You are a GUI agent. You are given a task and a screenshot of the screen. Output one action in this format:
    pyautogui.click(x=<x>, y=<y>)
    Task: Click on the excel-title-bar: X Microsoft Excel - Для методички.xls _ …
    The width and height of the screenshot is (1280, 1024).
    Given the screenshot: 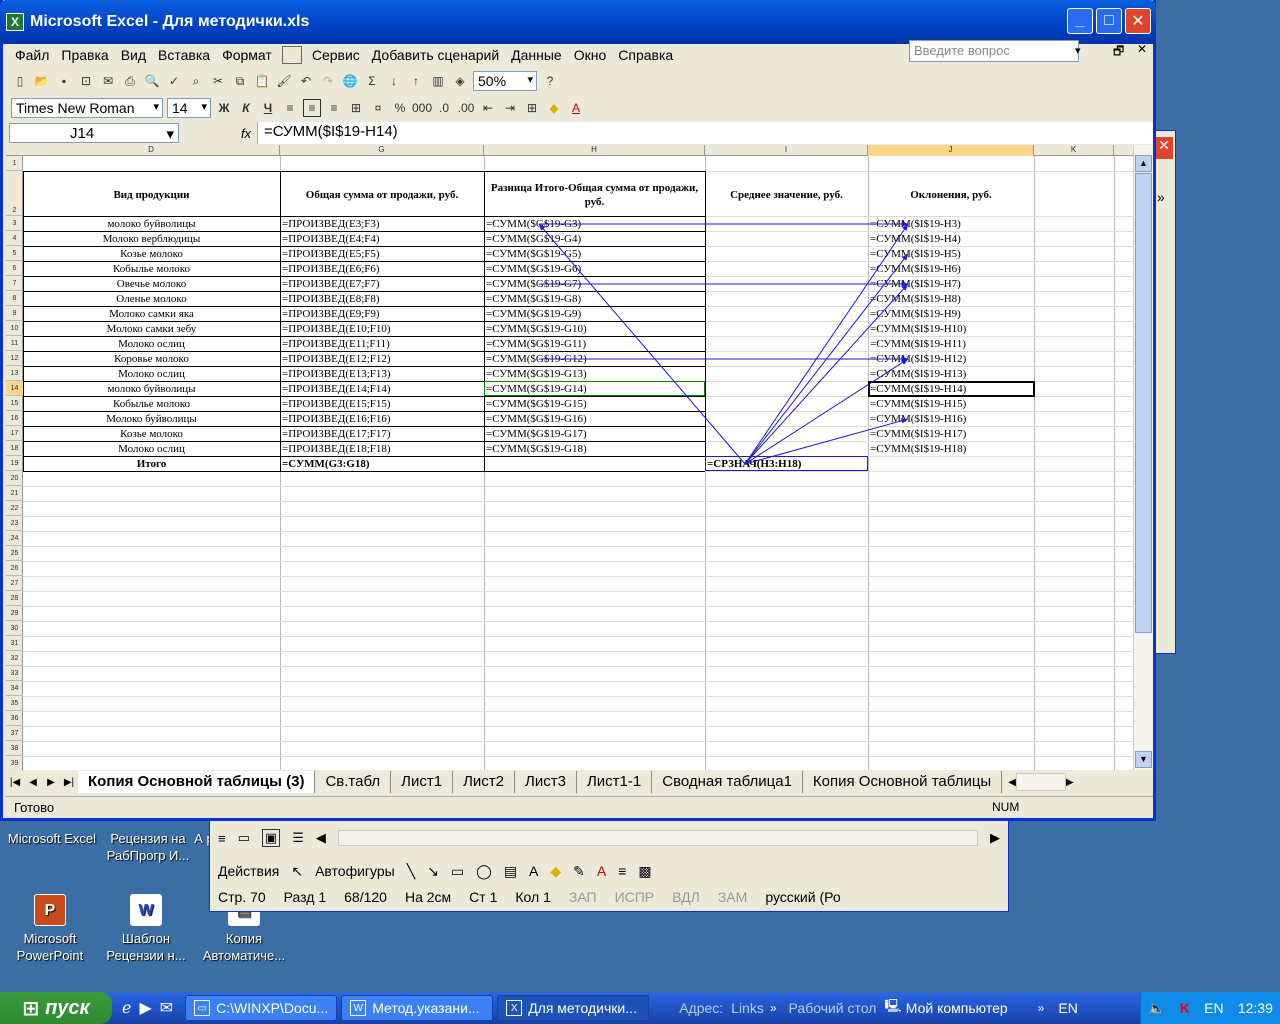 What is the action you would take?
    pyautogui.click(x=578, y=22)
    